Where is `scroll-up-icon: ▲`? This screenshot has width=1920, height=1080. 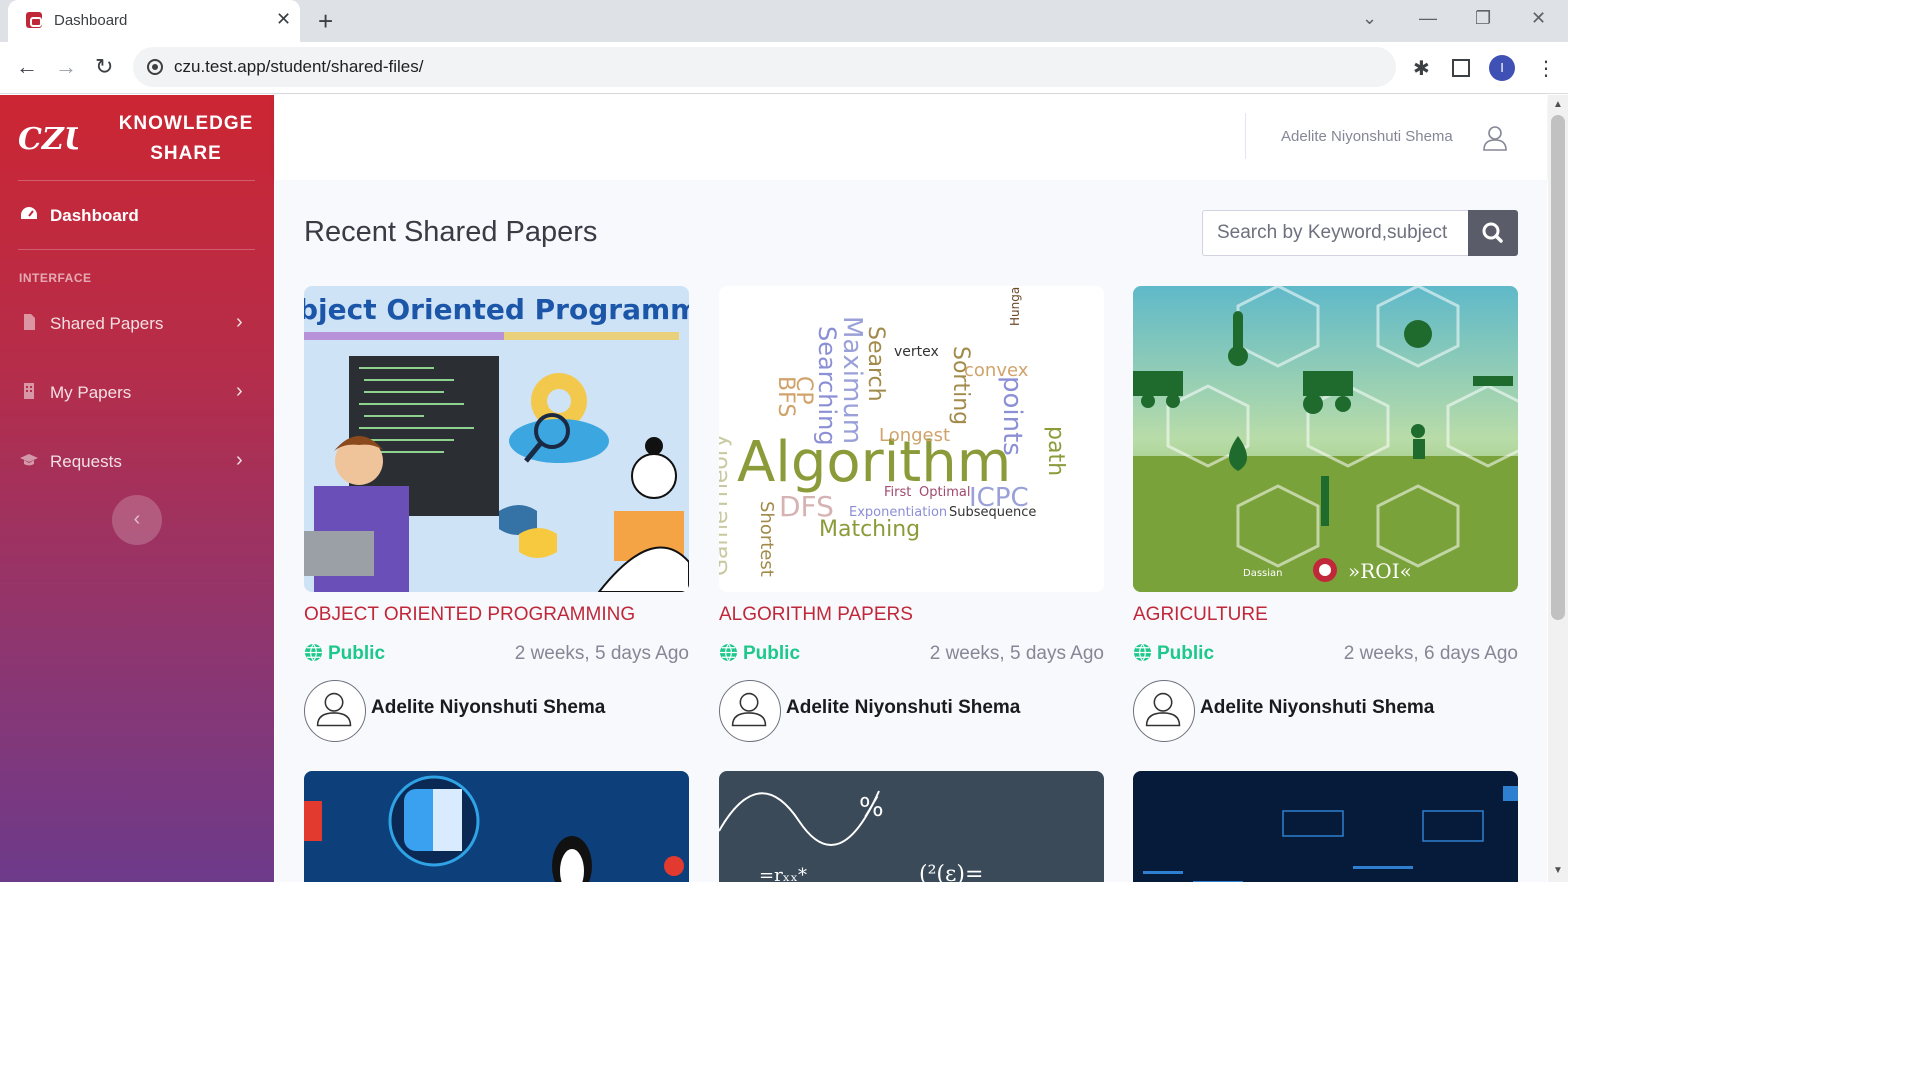 scroll-up-icon: ▲ is located at coordinates (1558, 104).